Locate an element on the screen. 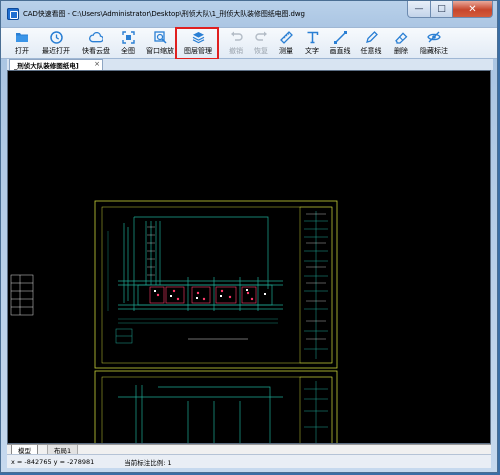 This screenshot has height=475, width=500. close-tab-icon: × is located at coordinates (97, 64).